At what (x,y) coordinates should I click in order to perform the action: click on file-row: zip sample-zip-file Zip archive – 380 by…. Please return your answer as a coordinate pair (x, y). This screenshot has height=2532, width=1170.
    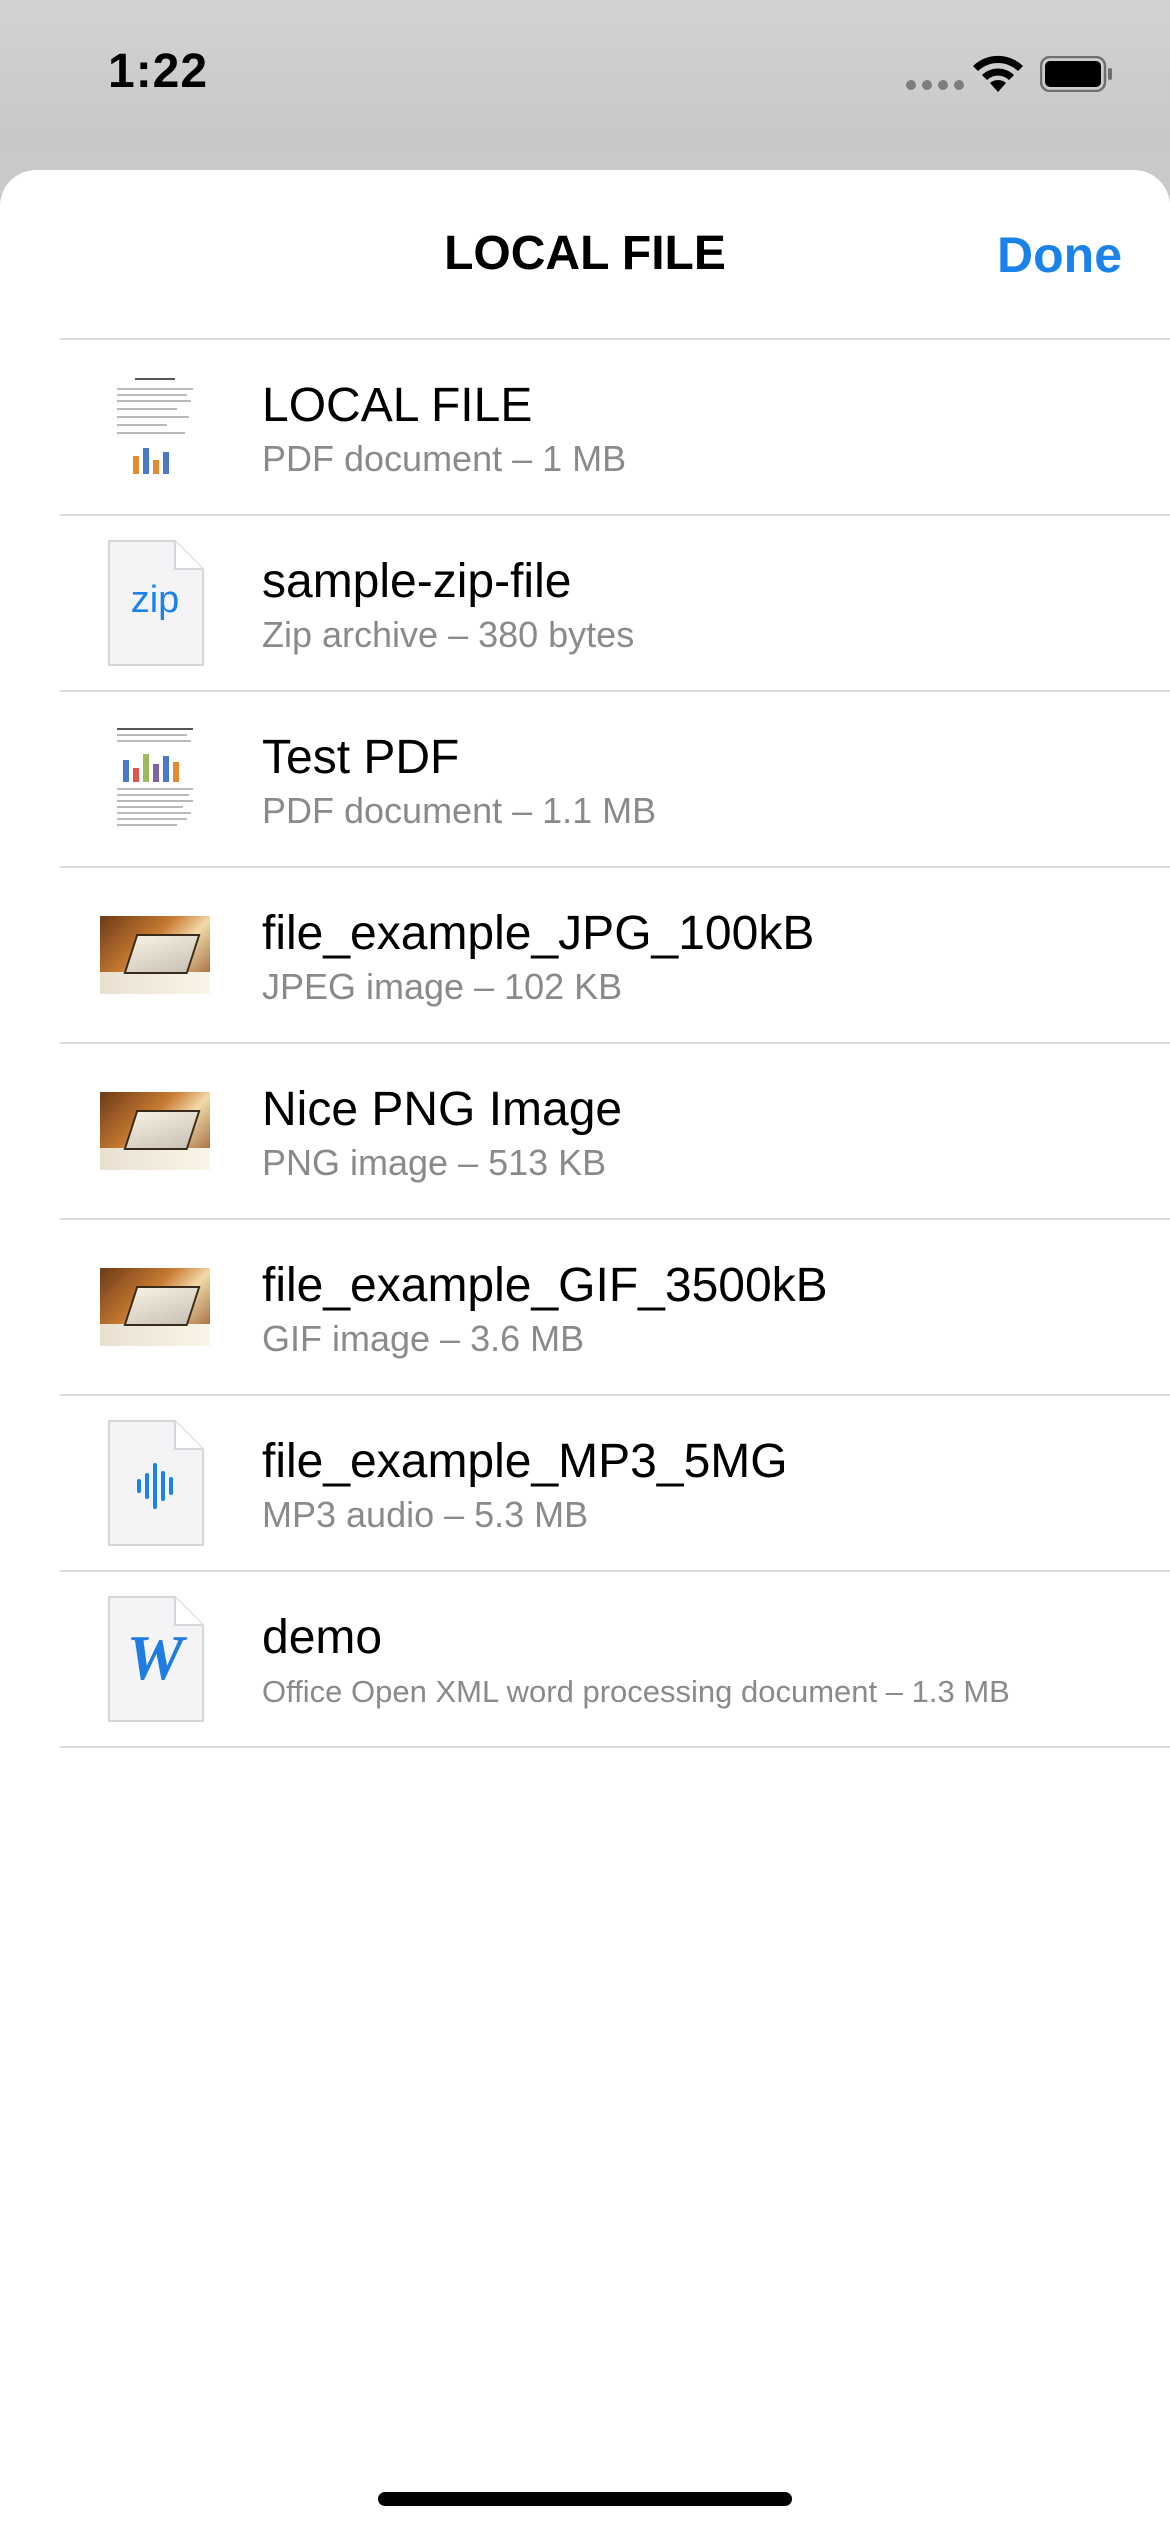
    Looking at the image, I should click on (615, 602).